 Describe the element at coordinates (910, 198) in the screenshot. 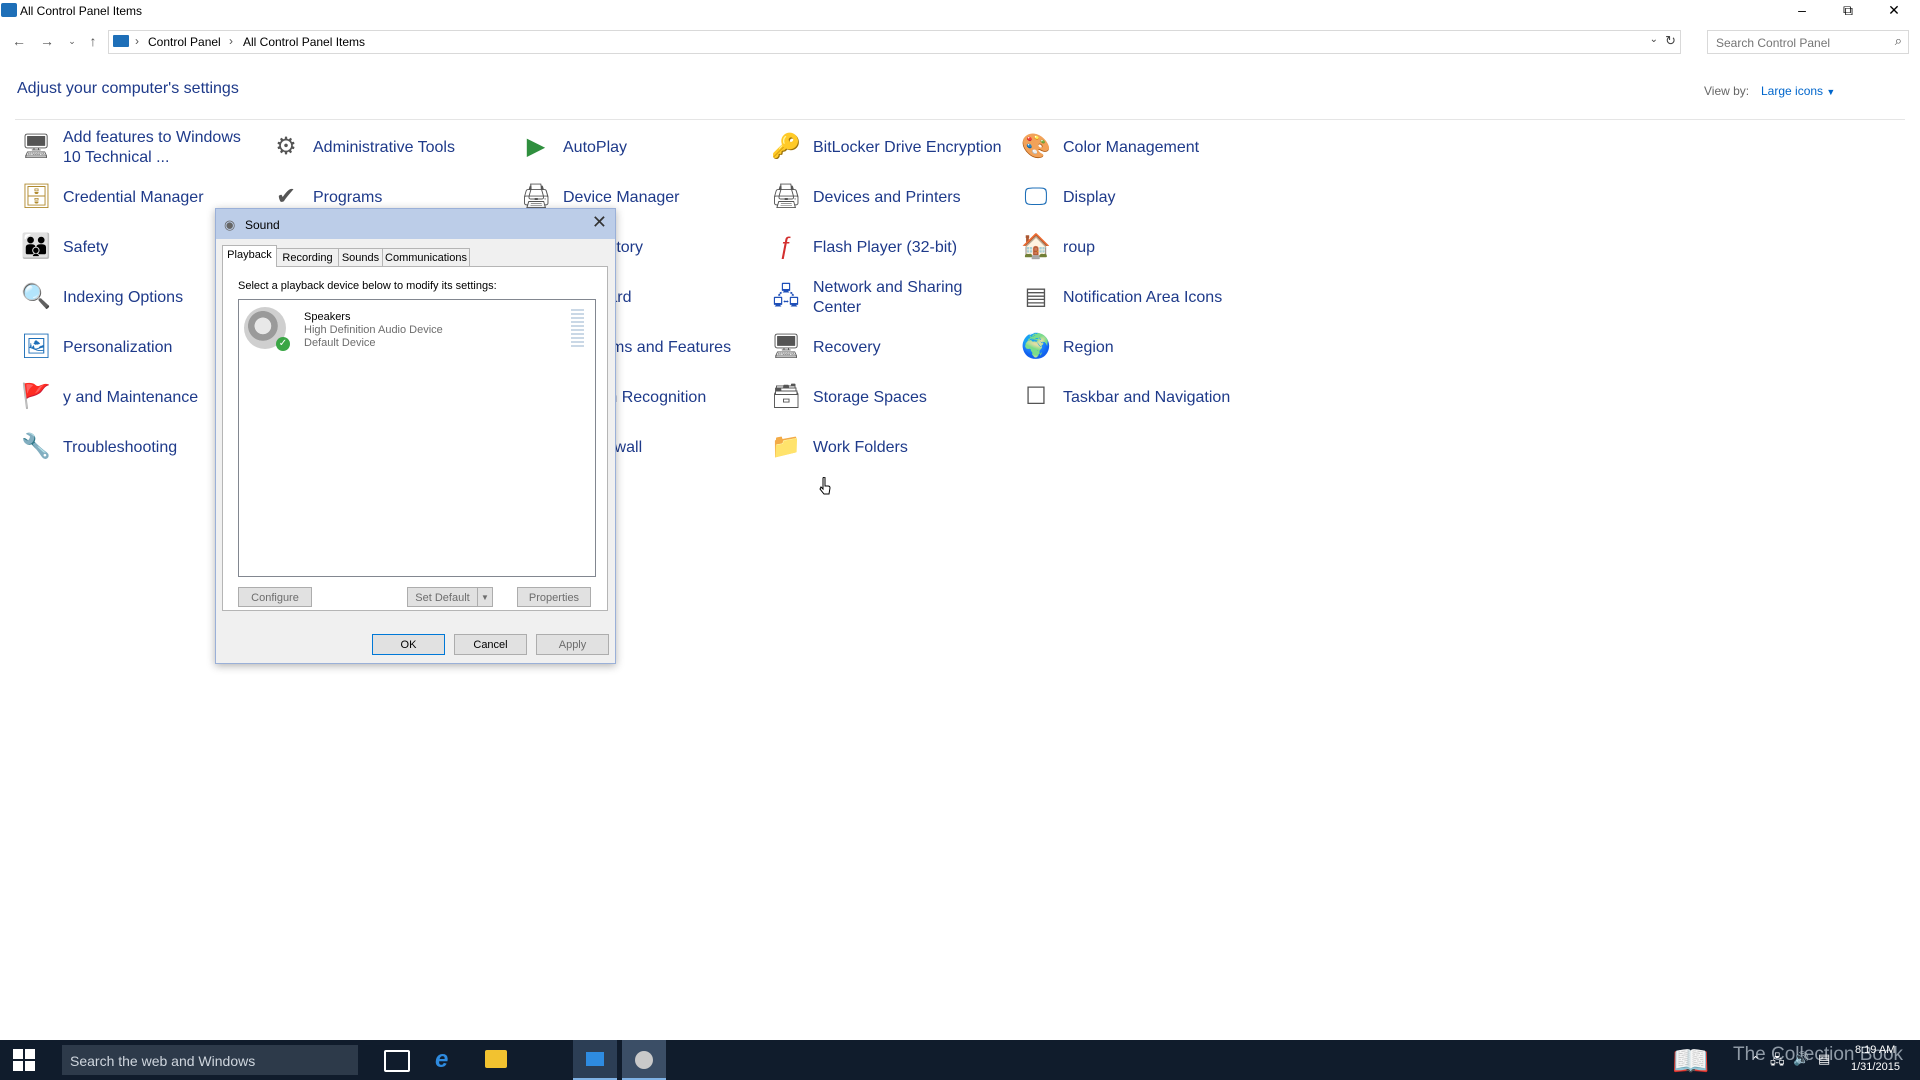

I see `cp-item-label: Devices and Printers` at that location.